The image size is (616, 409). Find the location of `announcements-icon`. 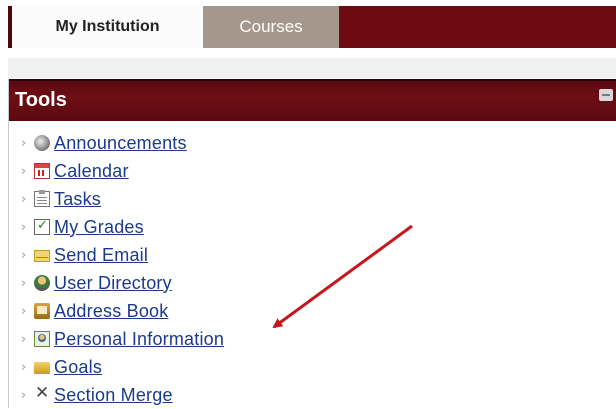

announcements-icon is located at coordinates (42, 143).